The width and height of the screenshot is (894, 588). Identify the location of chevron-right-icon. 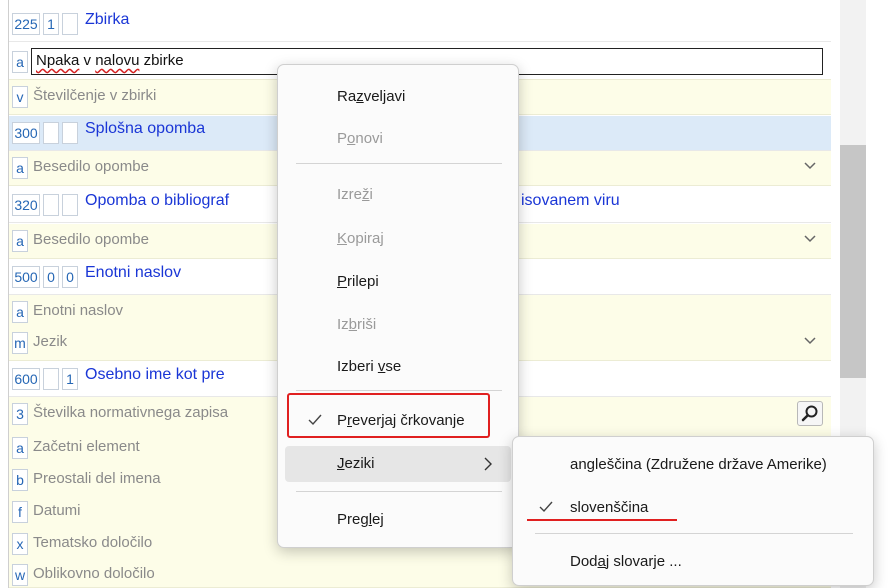
(488, 464).